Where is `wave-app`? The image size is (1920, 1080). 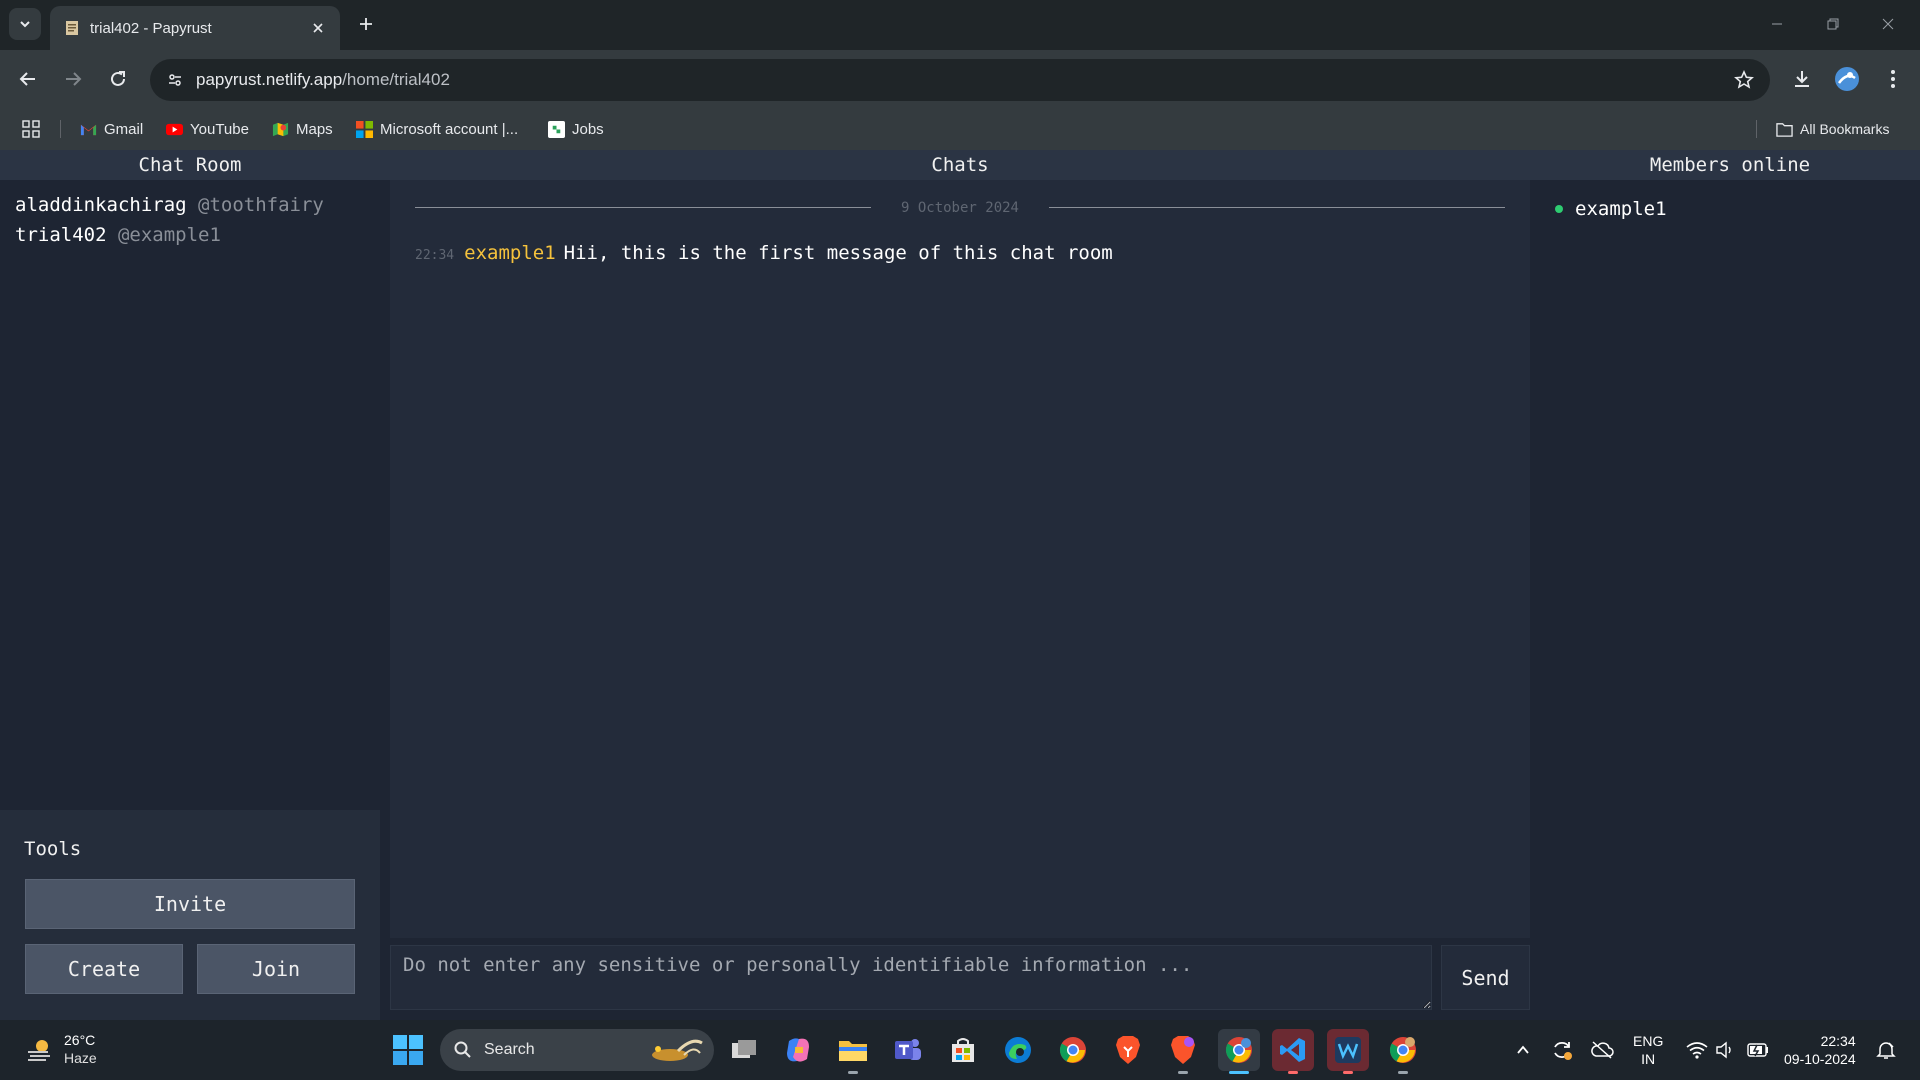
wave-app is located at coordinates (1348, 1051).